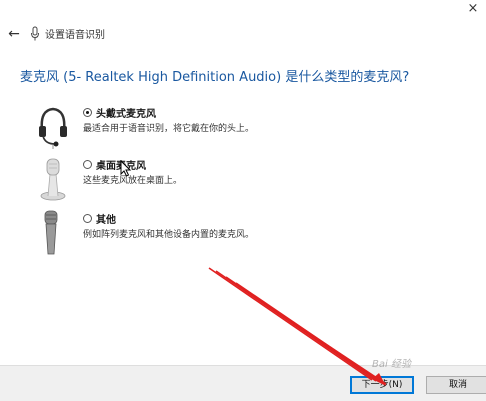 The width and height of the screenshot is (486, 401). Describe the element at coordinates (243, 383) in the screenshot. I see `footer-bar: 下一步(N) 取消` at that location.